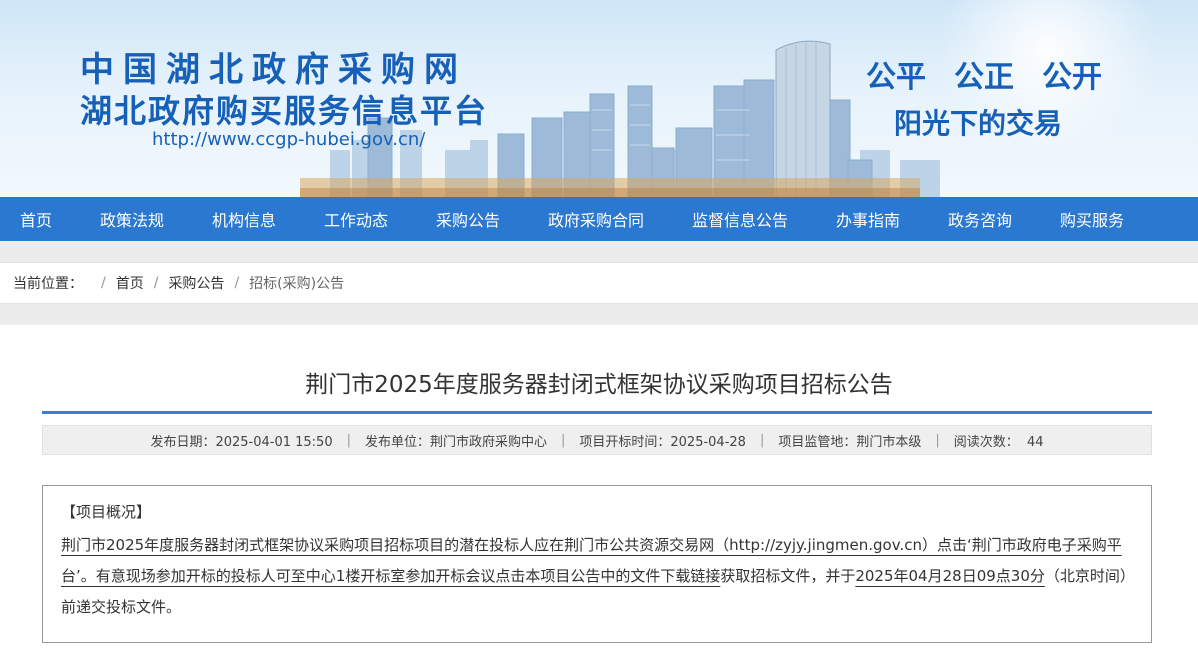 The width and height of the screenshot is (1198, 664). Describe the element at coordinates (896, 77) in the screenshot. I see `slogan-item: 公平` at that location.